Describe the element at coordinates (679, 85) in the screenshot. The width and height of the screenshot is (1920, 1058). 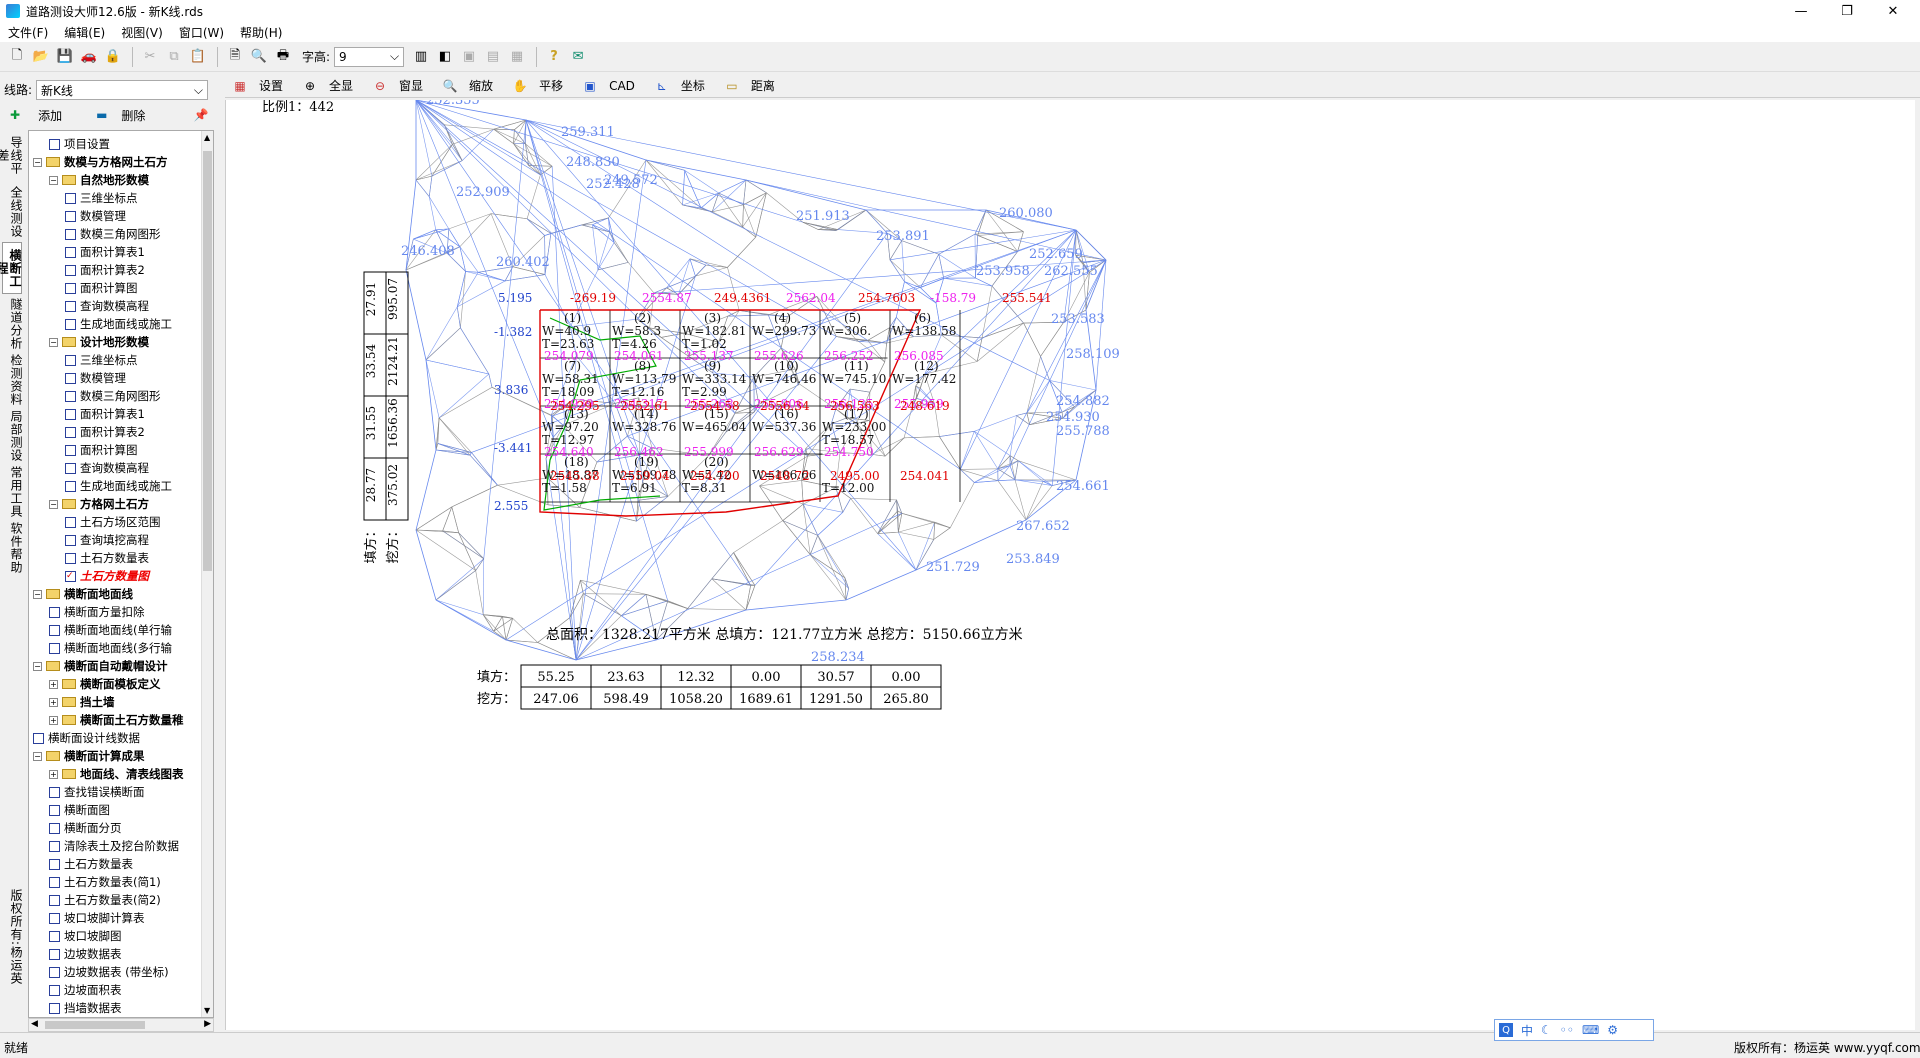
I see `coordinate-tool: ⊾ 坐标` at that location.